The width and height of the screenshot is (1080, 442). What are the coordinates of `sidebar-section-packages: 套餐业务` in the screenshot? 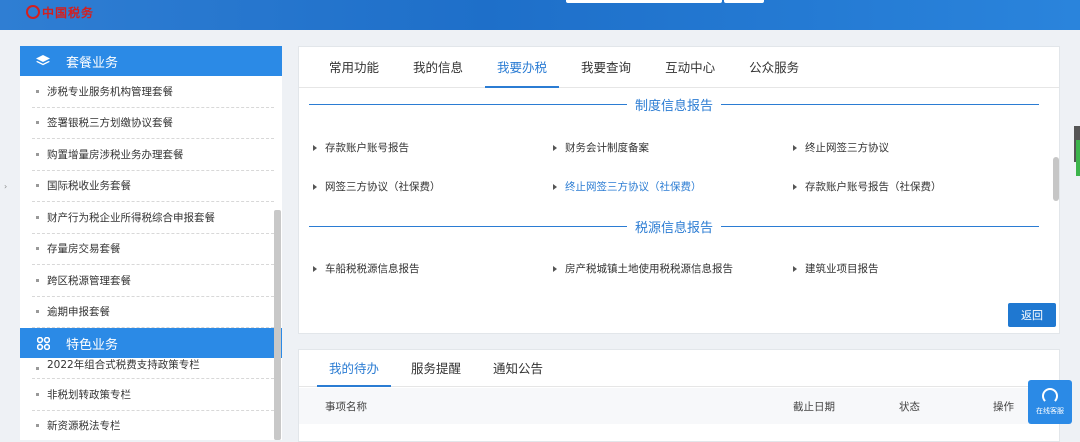 It's located at (151, 61).